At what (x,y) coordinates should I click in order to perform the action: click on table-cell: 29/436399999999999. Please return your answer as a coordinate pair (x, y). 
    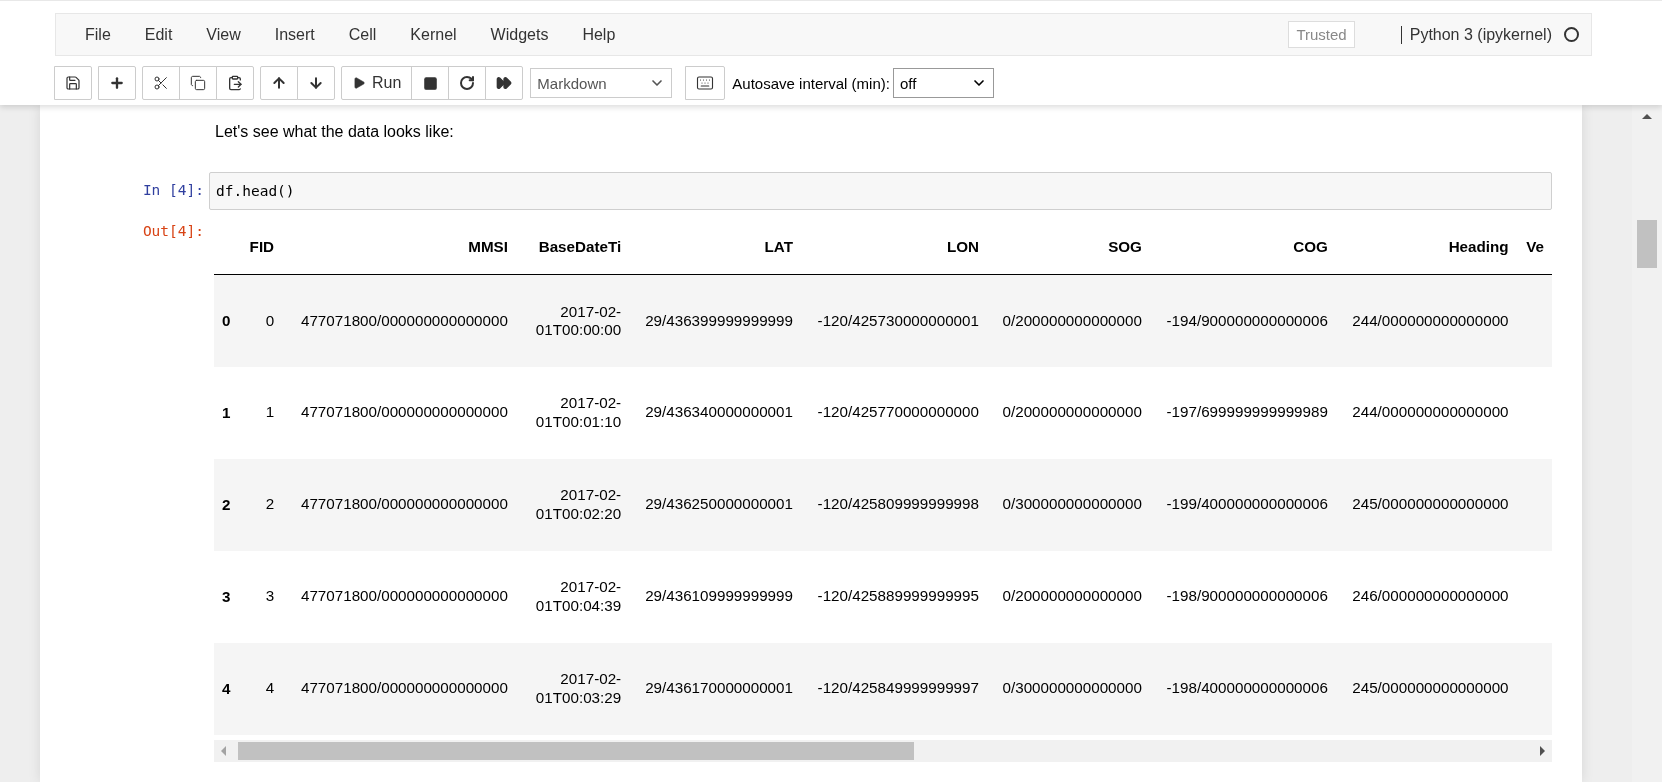
    Looking at the image, I should click on (715, 320).